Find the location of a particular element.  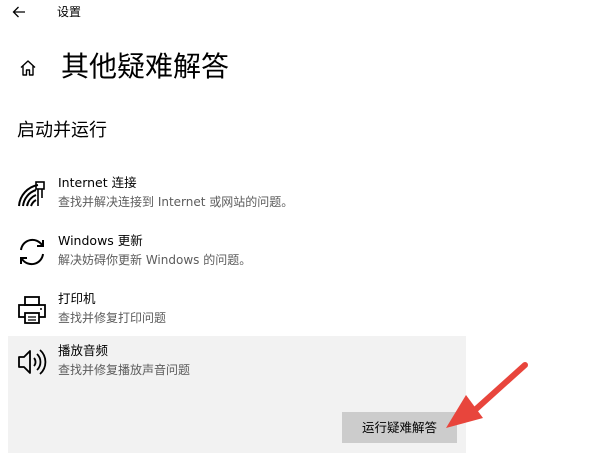

item-name: 打印机 is located at coordinates (77, 298).